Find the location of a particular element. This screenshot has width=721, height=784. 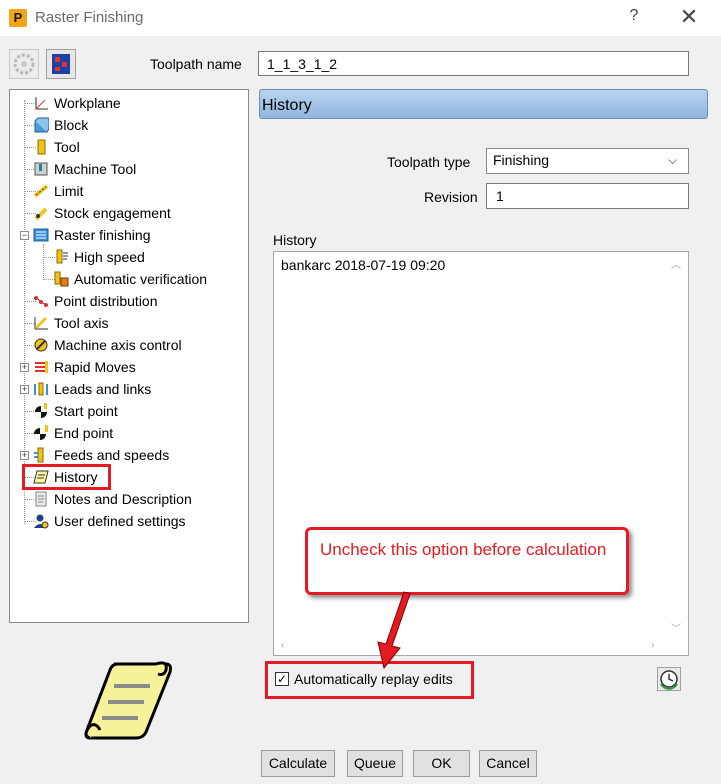

high-speed-icon is located at coordinates (62, 256).